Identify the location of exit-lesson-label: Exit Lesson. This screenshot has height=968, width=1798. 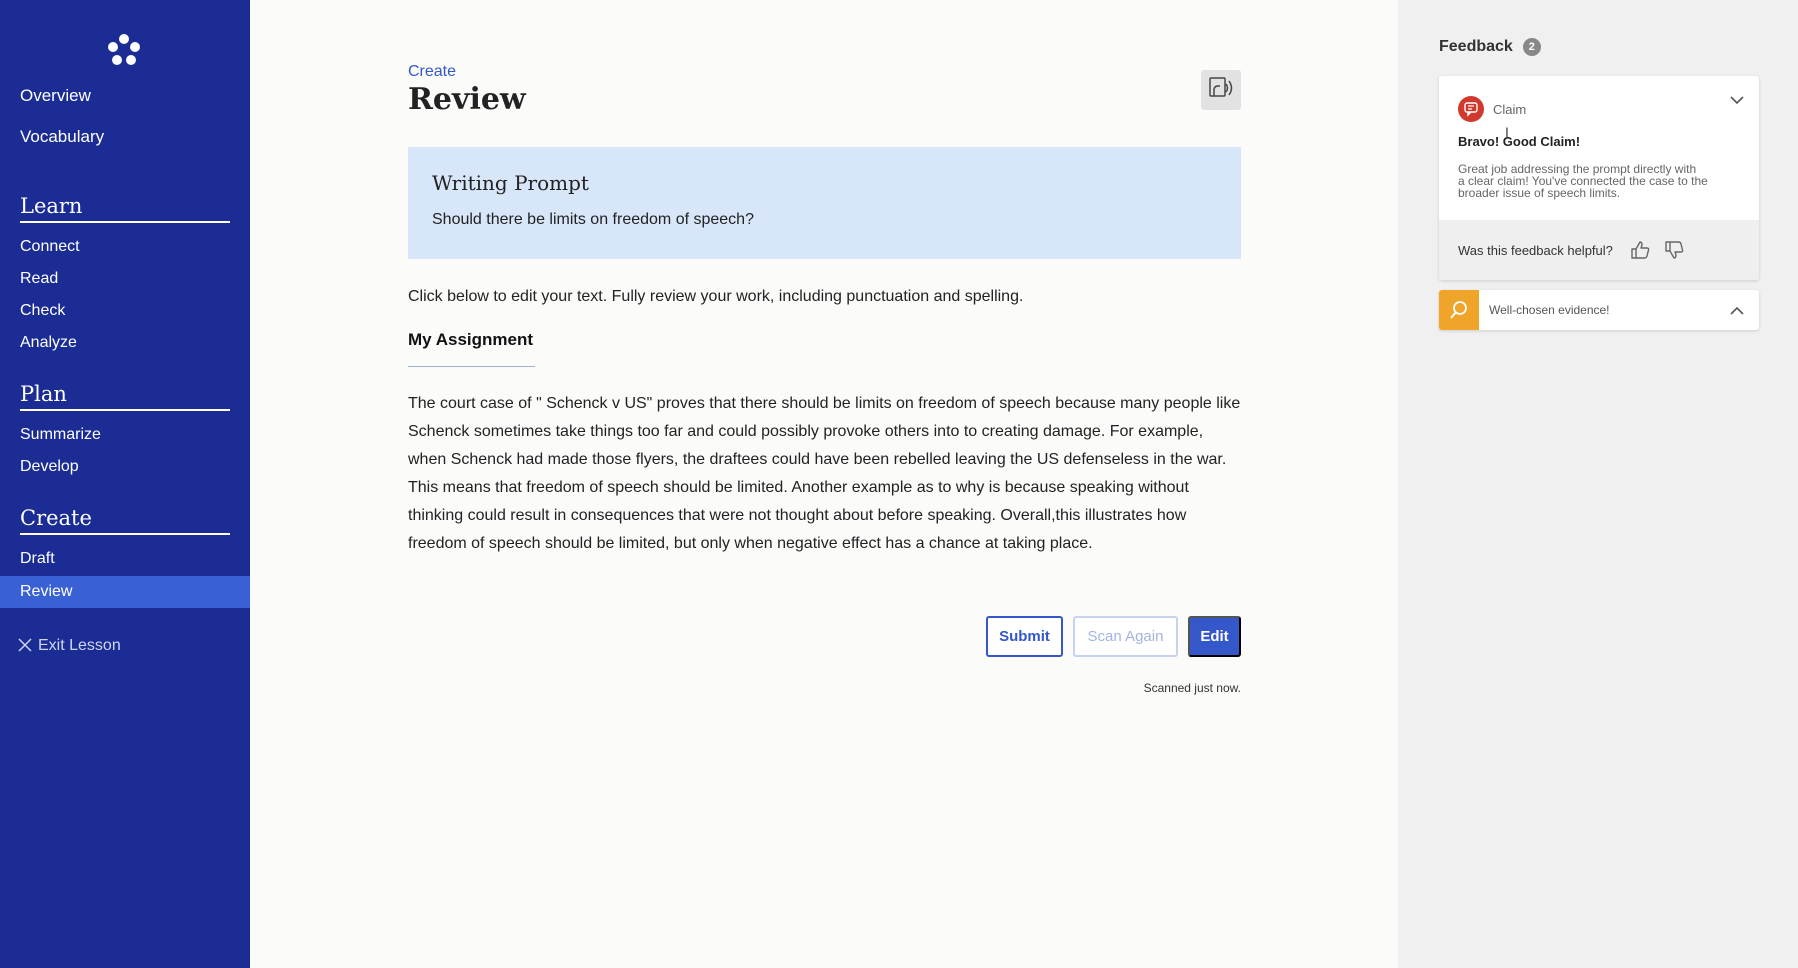
(79, 645).